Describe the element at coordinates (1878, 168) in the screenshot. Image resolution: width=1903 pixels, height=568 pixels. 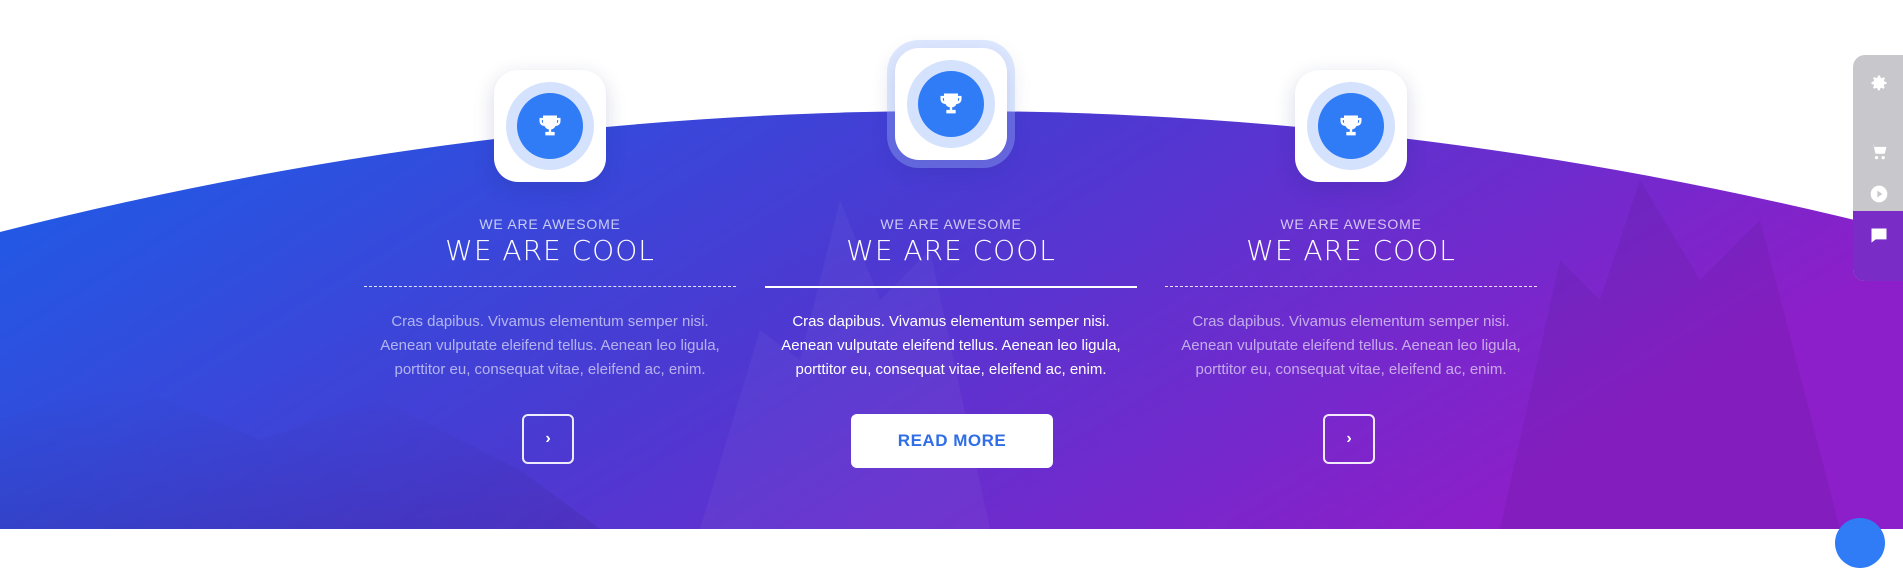
I see `side-toolbar` at that location.